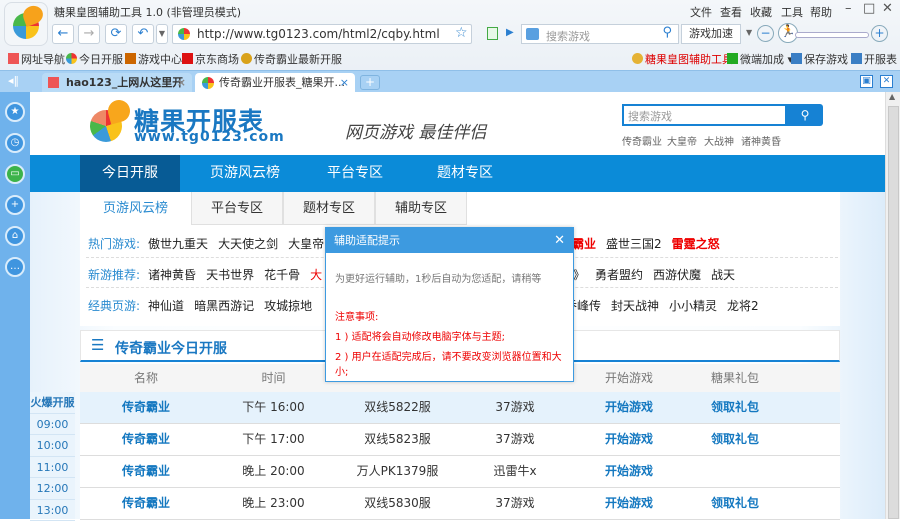 The width and height of the screenshot is (900, 521). What do you see at coordinates (761, 12) in the screenshot?
I see `menu-favorites: 收藏` at bounding box center [761, 12].